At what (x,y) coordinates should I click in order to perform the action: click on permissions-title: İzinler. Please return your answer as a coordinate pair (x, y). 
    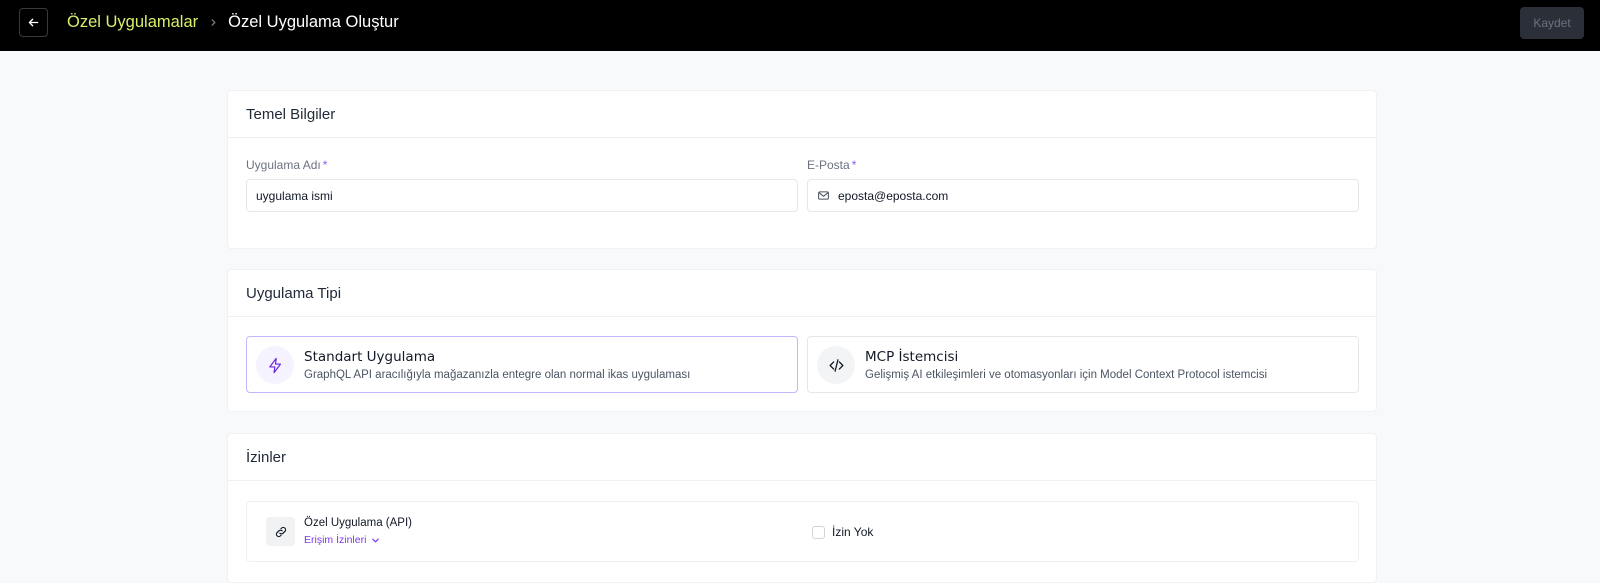
    Looking at the image, I should click on (802, 457).